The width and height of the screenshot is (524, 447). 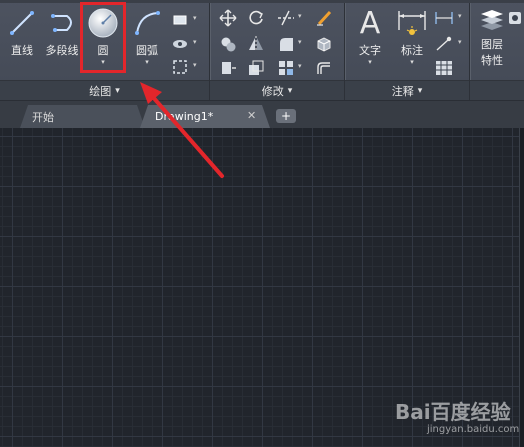 What do you see at coordinates (473, 429) in the screenshot?
I see `watermark-url: jingyan.baidu.com` at bounding box center [473, 429].